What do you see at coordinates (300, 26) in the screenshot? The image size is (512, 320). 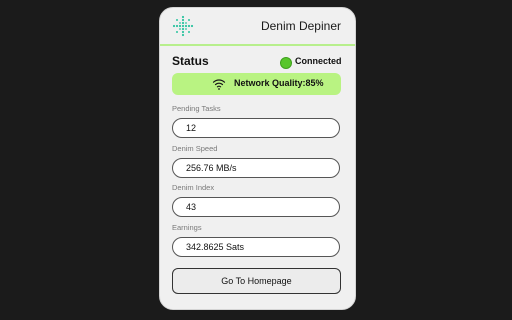 I see `app-title: Denim Depiner` at bounding box center [300, 26].